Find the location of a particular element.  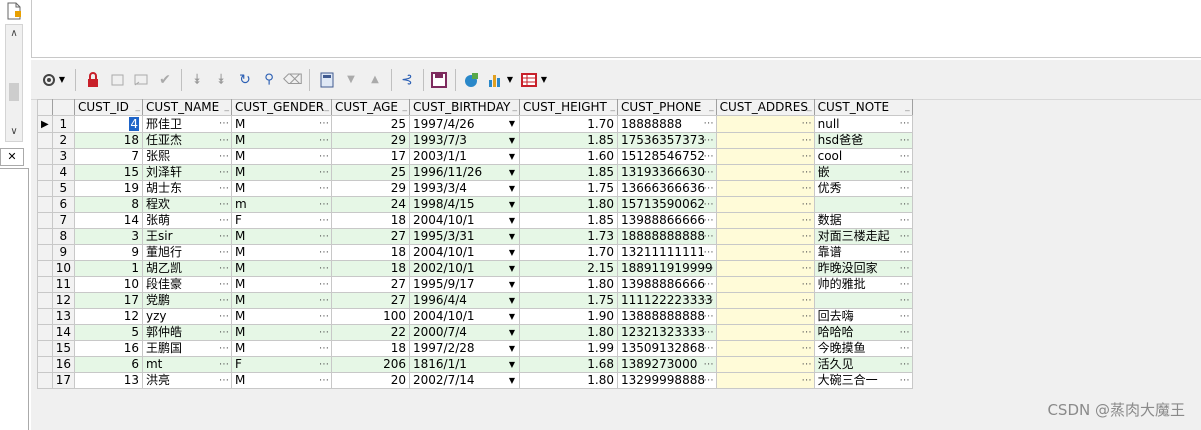

refresh-icon: ↻ is located at coordinates (245, 80).